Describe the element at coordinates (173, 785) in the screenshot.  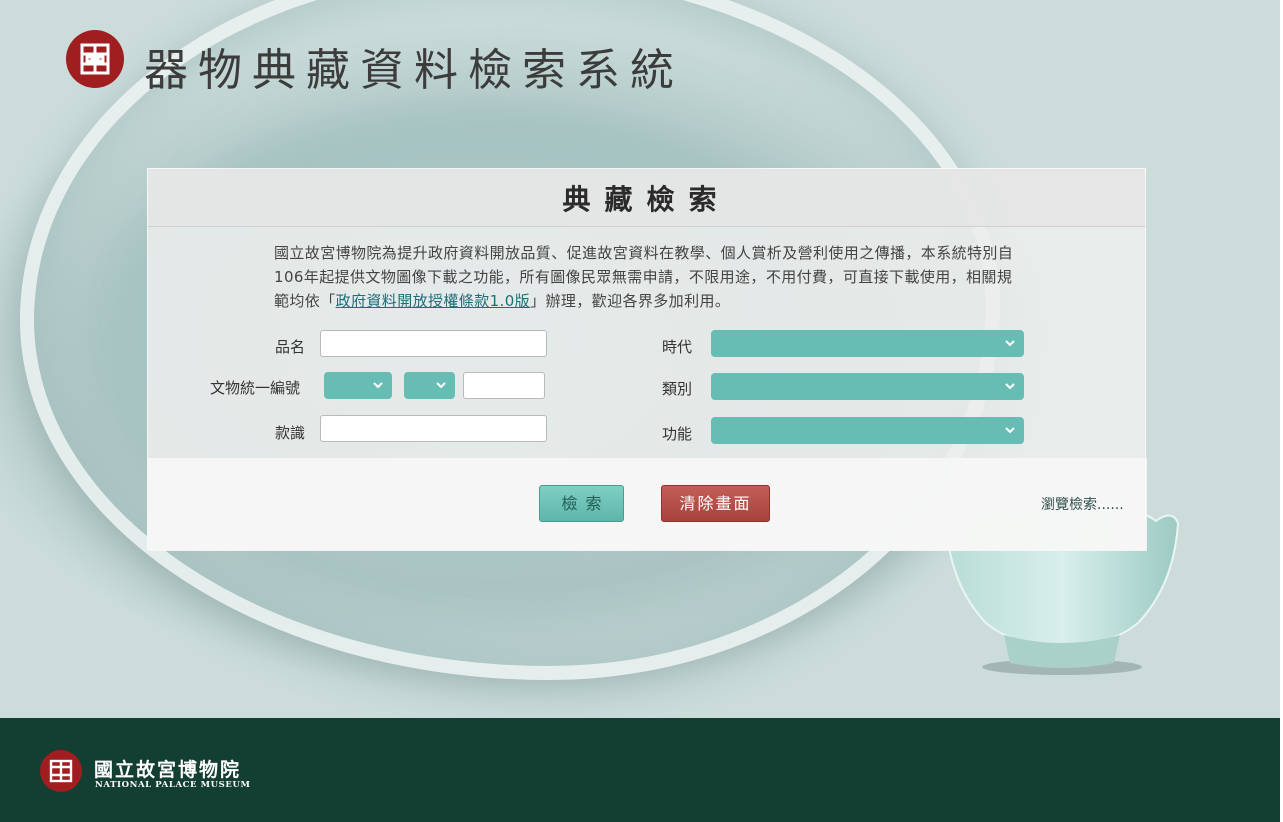
I see `footer-museum-name-en: NATIONAL PALACE MUSEUM` at that location.